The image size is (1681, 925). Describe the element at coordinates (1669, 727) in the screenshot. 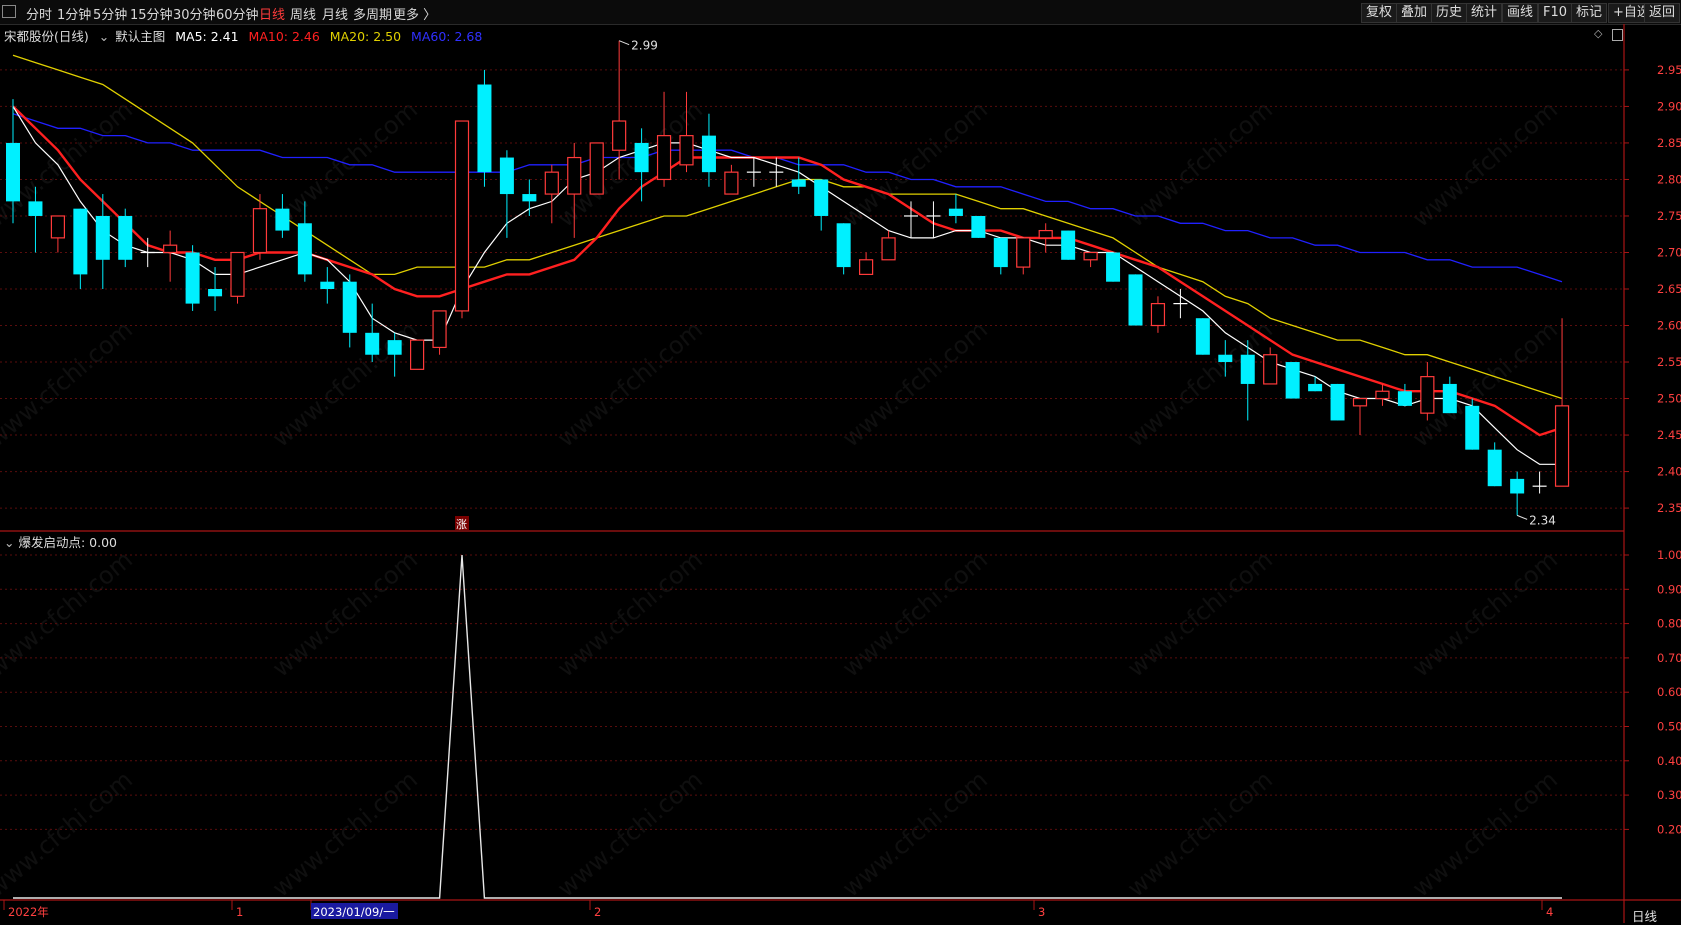

I see `indicator-tick-label: 0.50` at that location.